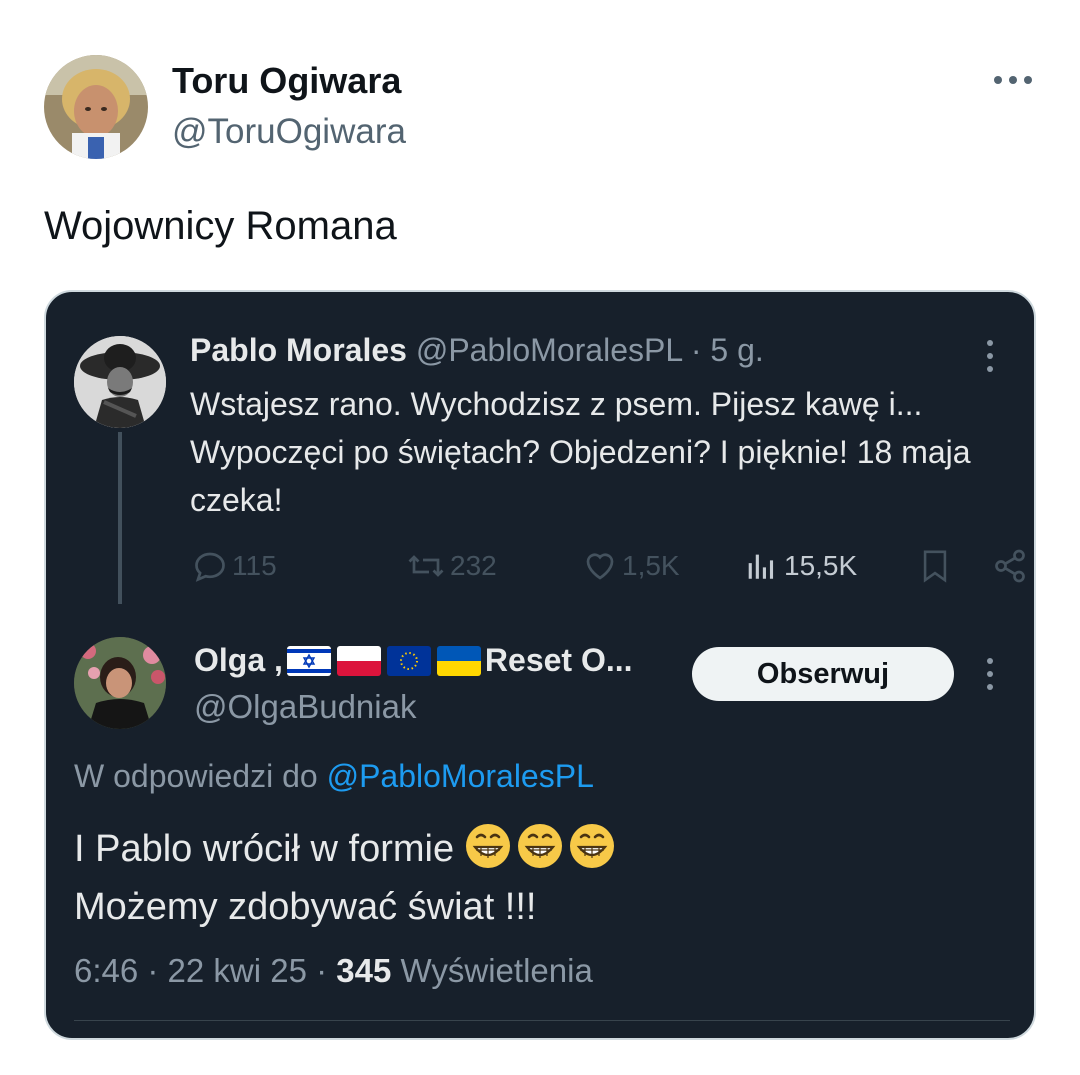 The width and height of the screenshot is (1080, 1075). I want to click on original-tweet-actions: 115 232 1,5K 15,5K, so click(607, 566).